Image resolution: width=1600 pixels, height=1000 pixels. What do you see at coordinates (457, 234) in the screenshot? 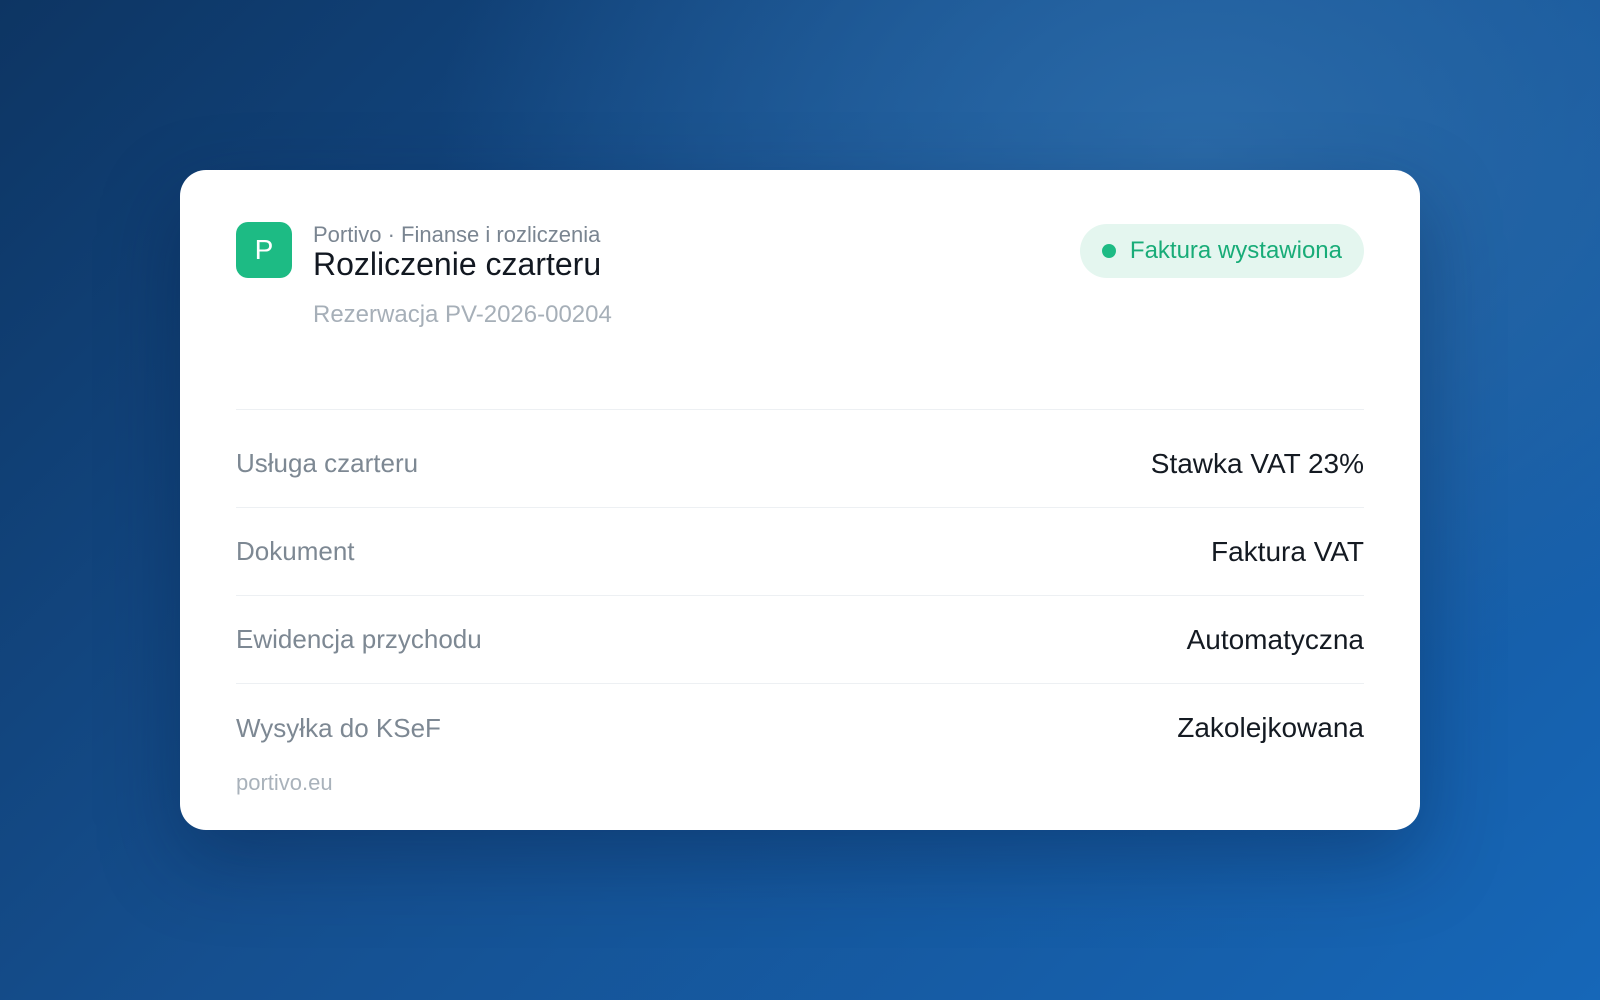
I see `organization-breadcrumb: Portivo · Finanse i rozliczenia` at bounding box center [457, 234].